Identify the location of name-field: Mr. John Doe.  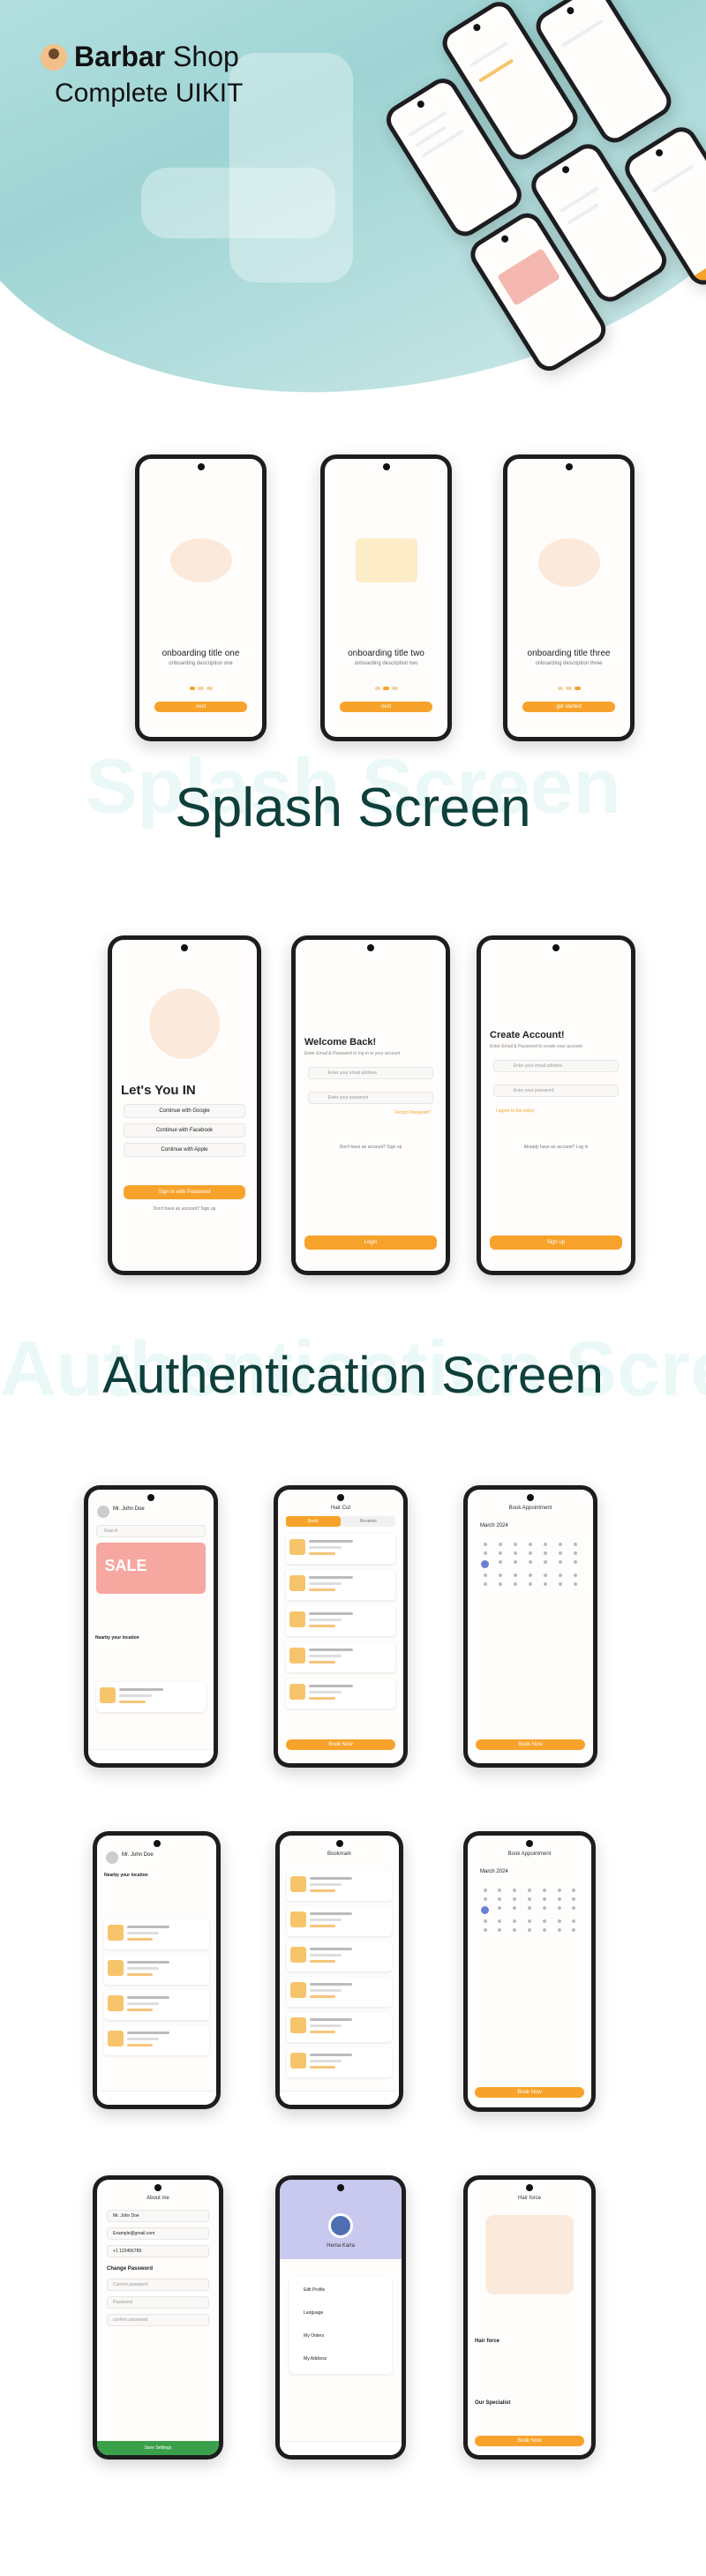
(158, 2216).